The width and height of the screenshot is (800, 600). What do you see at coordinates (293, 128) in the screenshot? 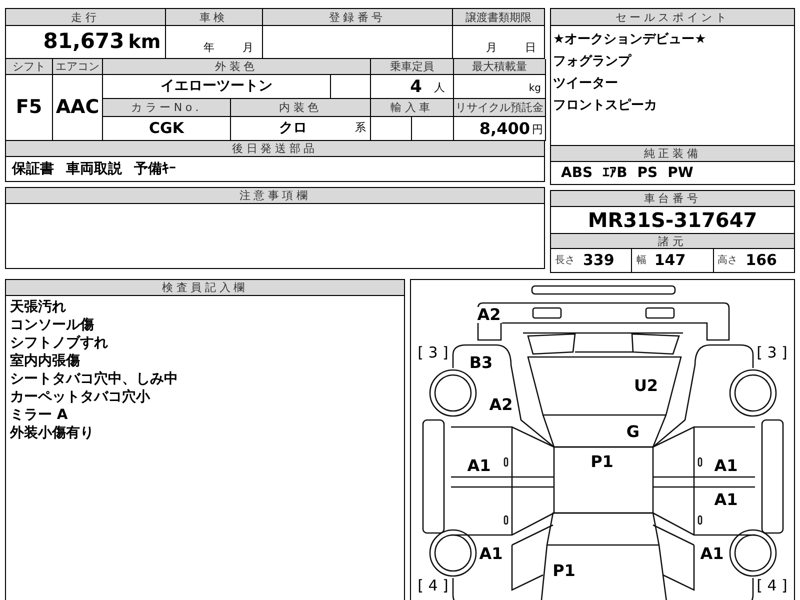
I see `interior-color-value: クロ` at bounding box center [293, 128].